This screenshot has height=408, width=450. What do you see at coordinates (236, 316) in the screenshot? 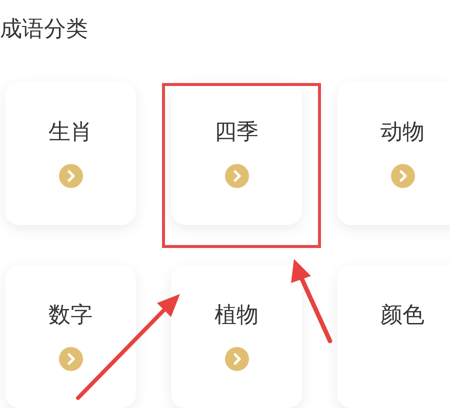
I see `category-label: 植物` at bounding box center [236, 316].